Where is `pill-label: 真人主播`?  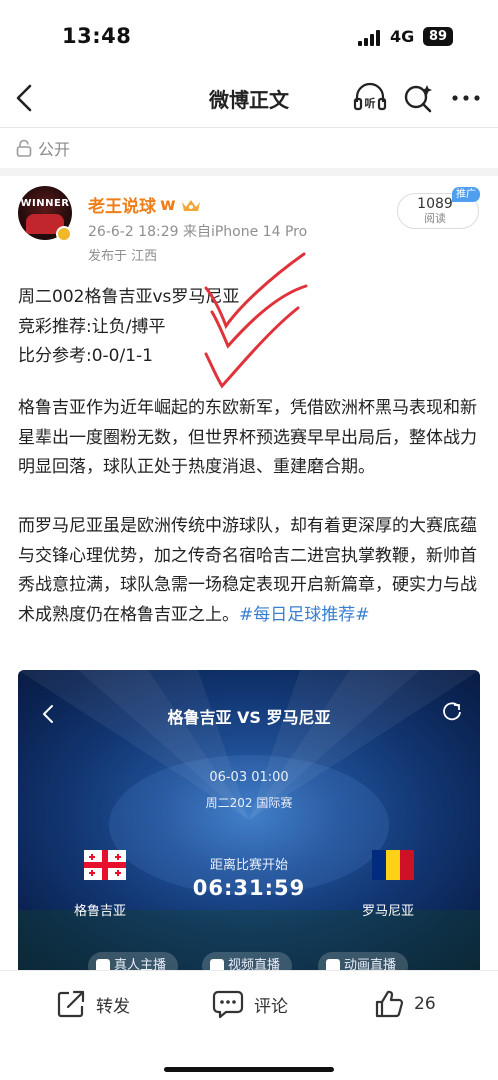
pill-label: 真人主播 is located at coordinates (140, 964).